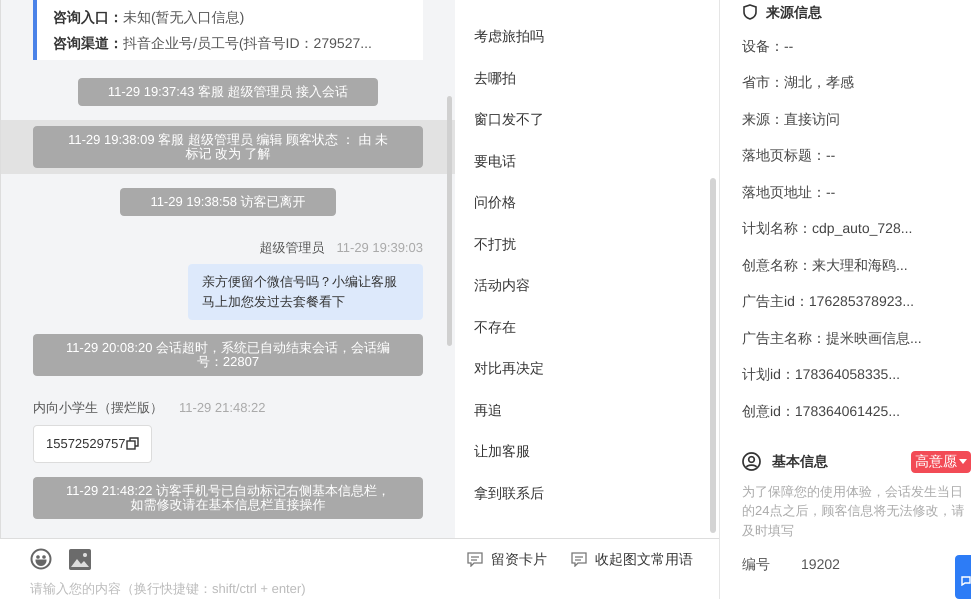 The height and width of the screenshot is (599, 971). What do you see at coordinates (586, 37) in the screenshot?
I see `quick-reply-item: 考虑旅拍吗` at bounding box center [586, 37].